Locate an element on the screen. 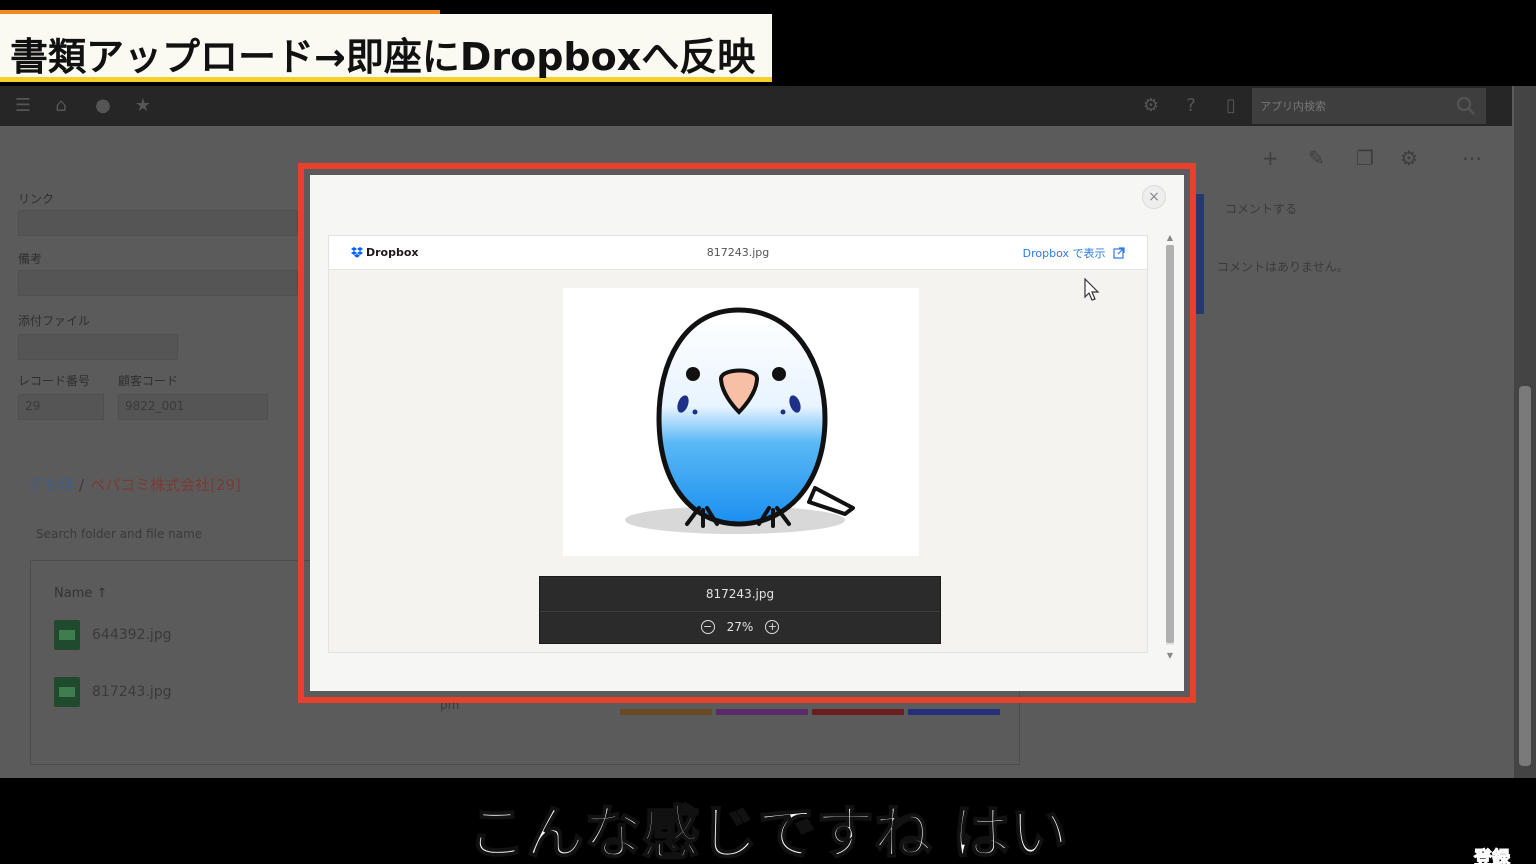 The image size is (1536, 864). modal-scroll-thumb is located at coordinates (1170, 444).